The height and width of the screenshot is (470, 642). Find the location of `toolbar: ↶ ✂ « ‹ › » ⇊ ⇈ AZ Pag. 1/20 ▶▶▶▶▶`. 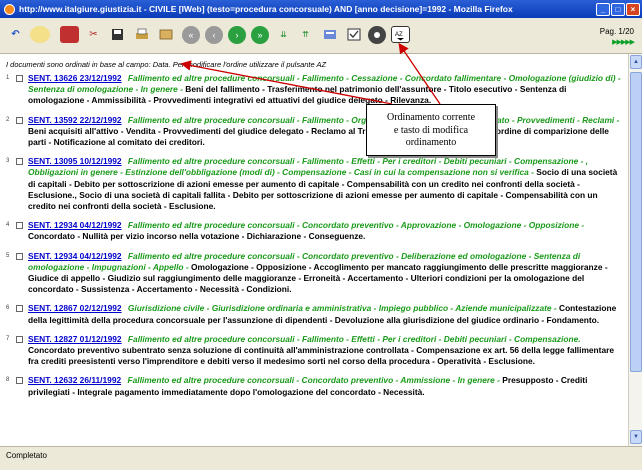

toolbar: ↶ ✂ « ‹ › » ⇊ ⇈ AZ Pag. 1/20 ▶▶▶▶▶ is located at coordinates (321, 36).